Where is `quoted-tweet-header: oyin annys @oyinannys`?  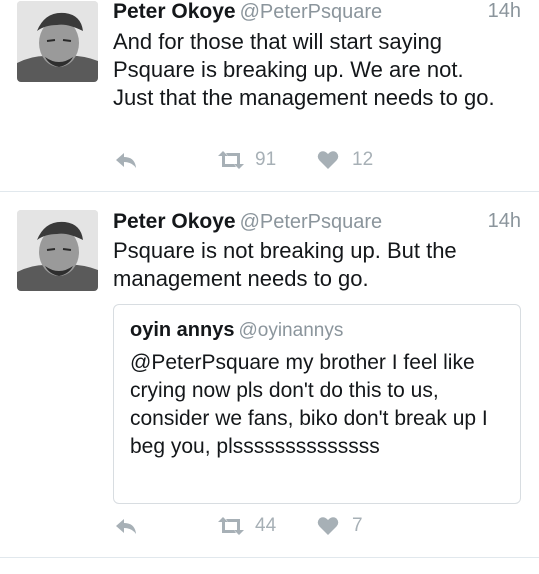 quoted-tweet-header: oyin annys @oyinannys is located at coordinates (236, 330).